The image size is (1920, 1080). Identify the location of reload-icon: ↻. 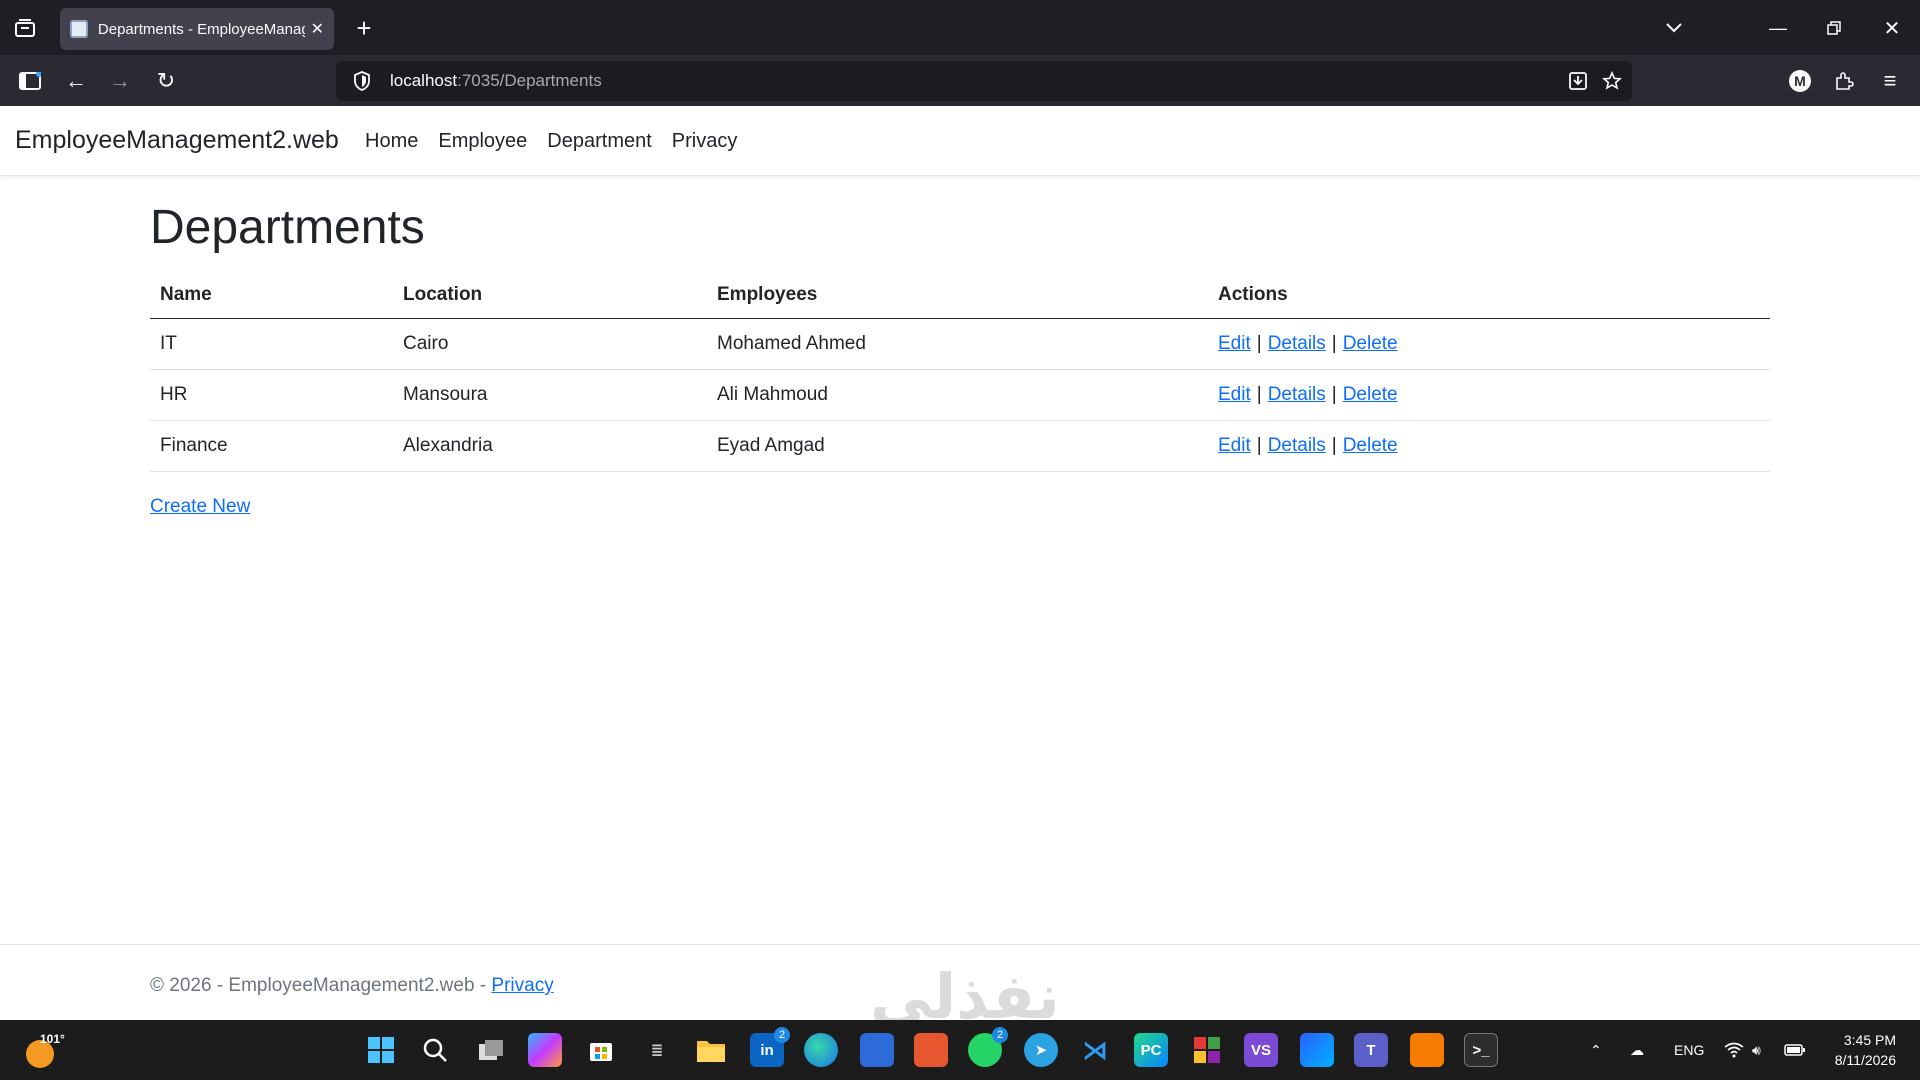
(166, 81).